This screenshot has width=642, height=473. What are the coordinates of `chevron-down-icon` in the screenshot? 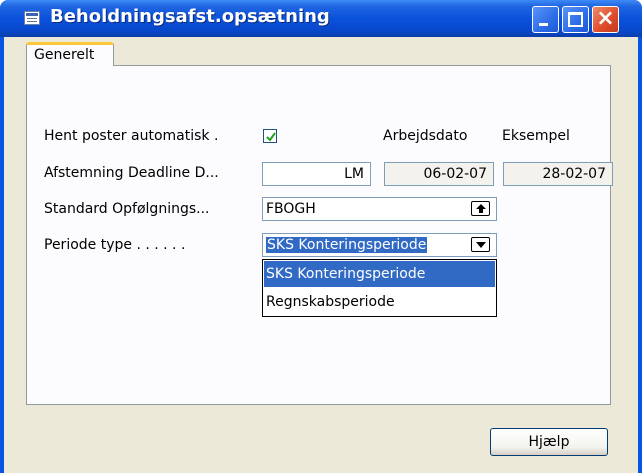 It's located at (481, 245).